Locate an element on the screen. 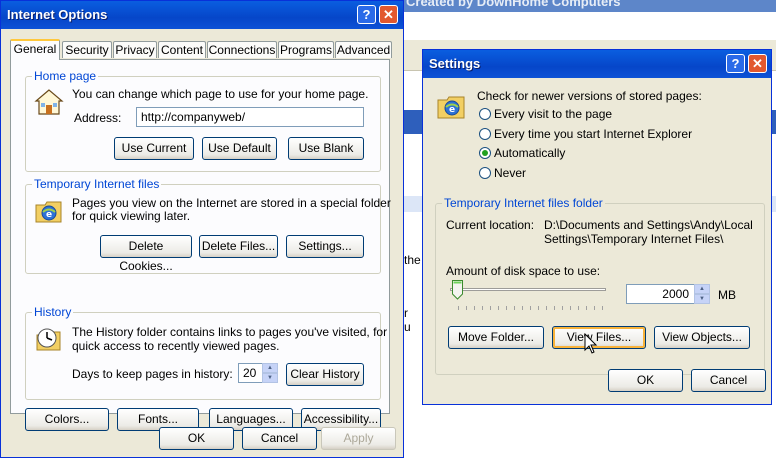 Image resolution: width=776 pixels, height=461 pixels. days-to-keep-spinner: ▲ ▼ is located at coordinates (270, 373).